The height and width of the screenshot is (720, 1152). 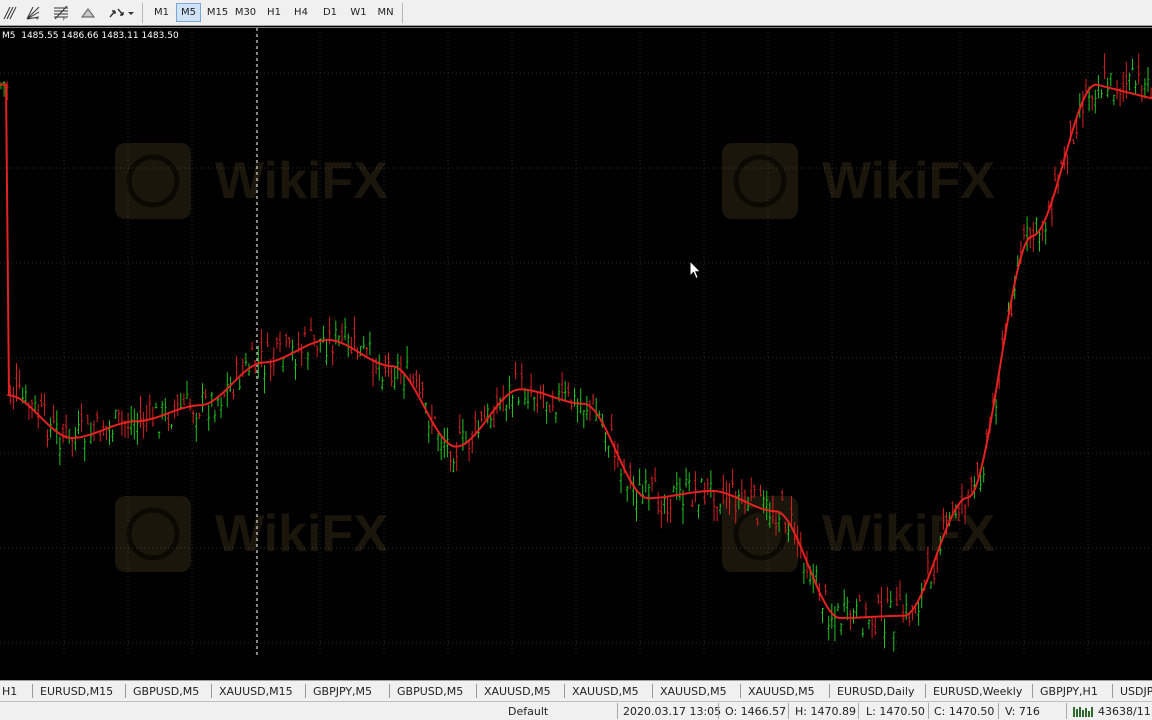 What do you see at coordinates (528, 711) in the screenshot?
I see `profile-name: Default` at bounding box center [528, 711].